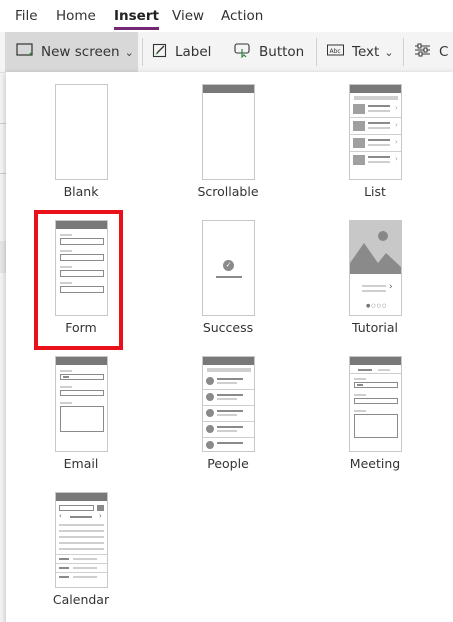  Describe the element at coordinates (81, 540) in the screenshot. I see `calendar-thumbnail: ‹ ›` at that location.